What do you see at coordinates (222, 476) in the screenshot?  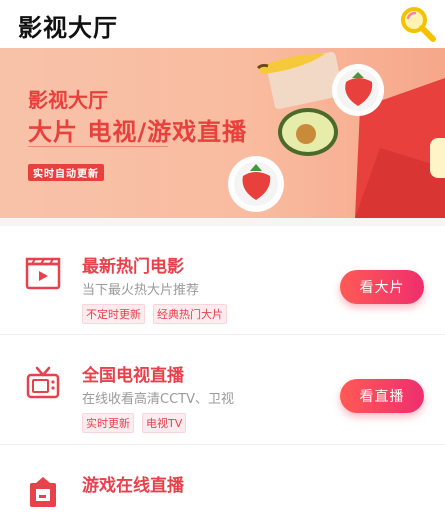 I see `game-card: 游戏在线直播` at bounding box center [222, 476].